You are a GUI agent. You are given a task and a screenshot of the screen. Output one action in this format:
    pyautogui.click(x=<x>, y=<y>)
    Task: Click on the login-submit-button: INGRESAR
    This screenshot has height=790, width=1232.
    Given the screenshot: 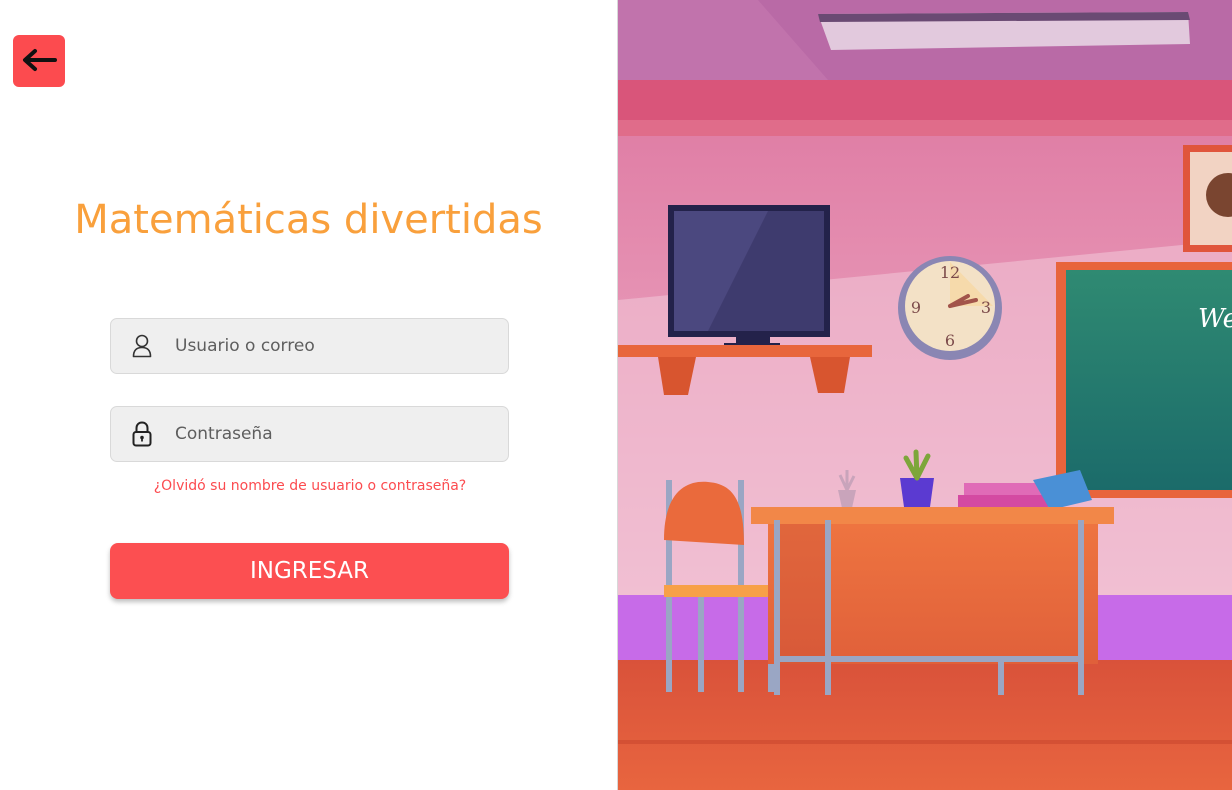 What is the action you would take?
    pyautogui.click(x=309, y=571)
    